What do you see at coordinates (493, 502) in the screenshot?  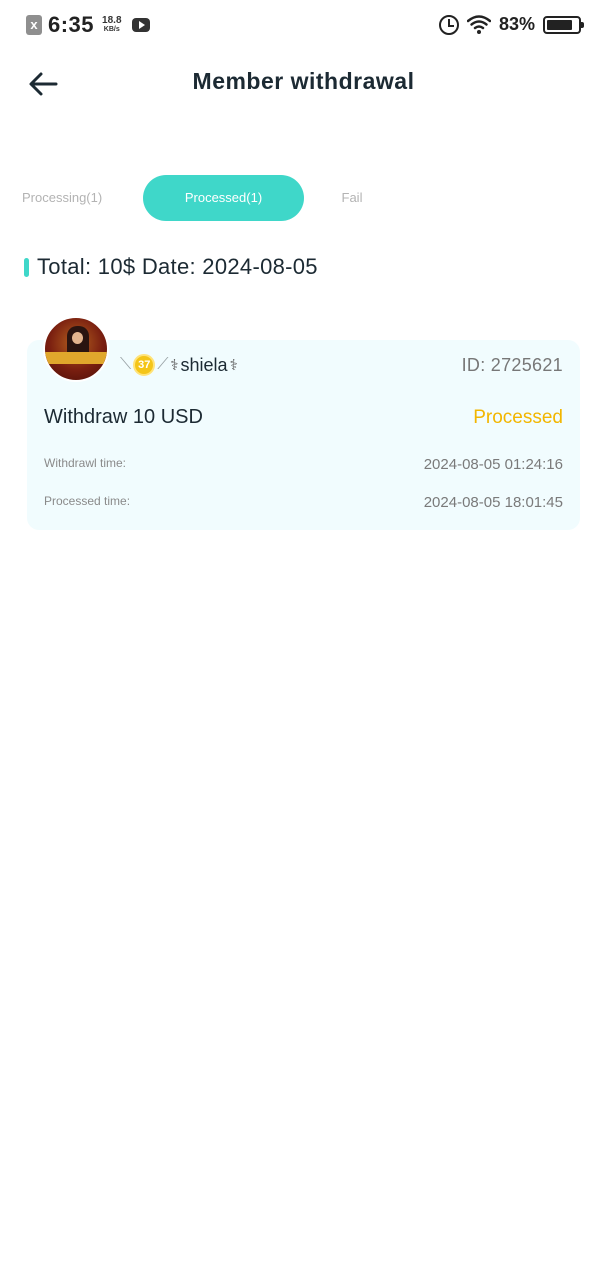 I see `processed-time-value: 2024-08-05 18:01:45` at bounding box center [493, 502].